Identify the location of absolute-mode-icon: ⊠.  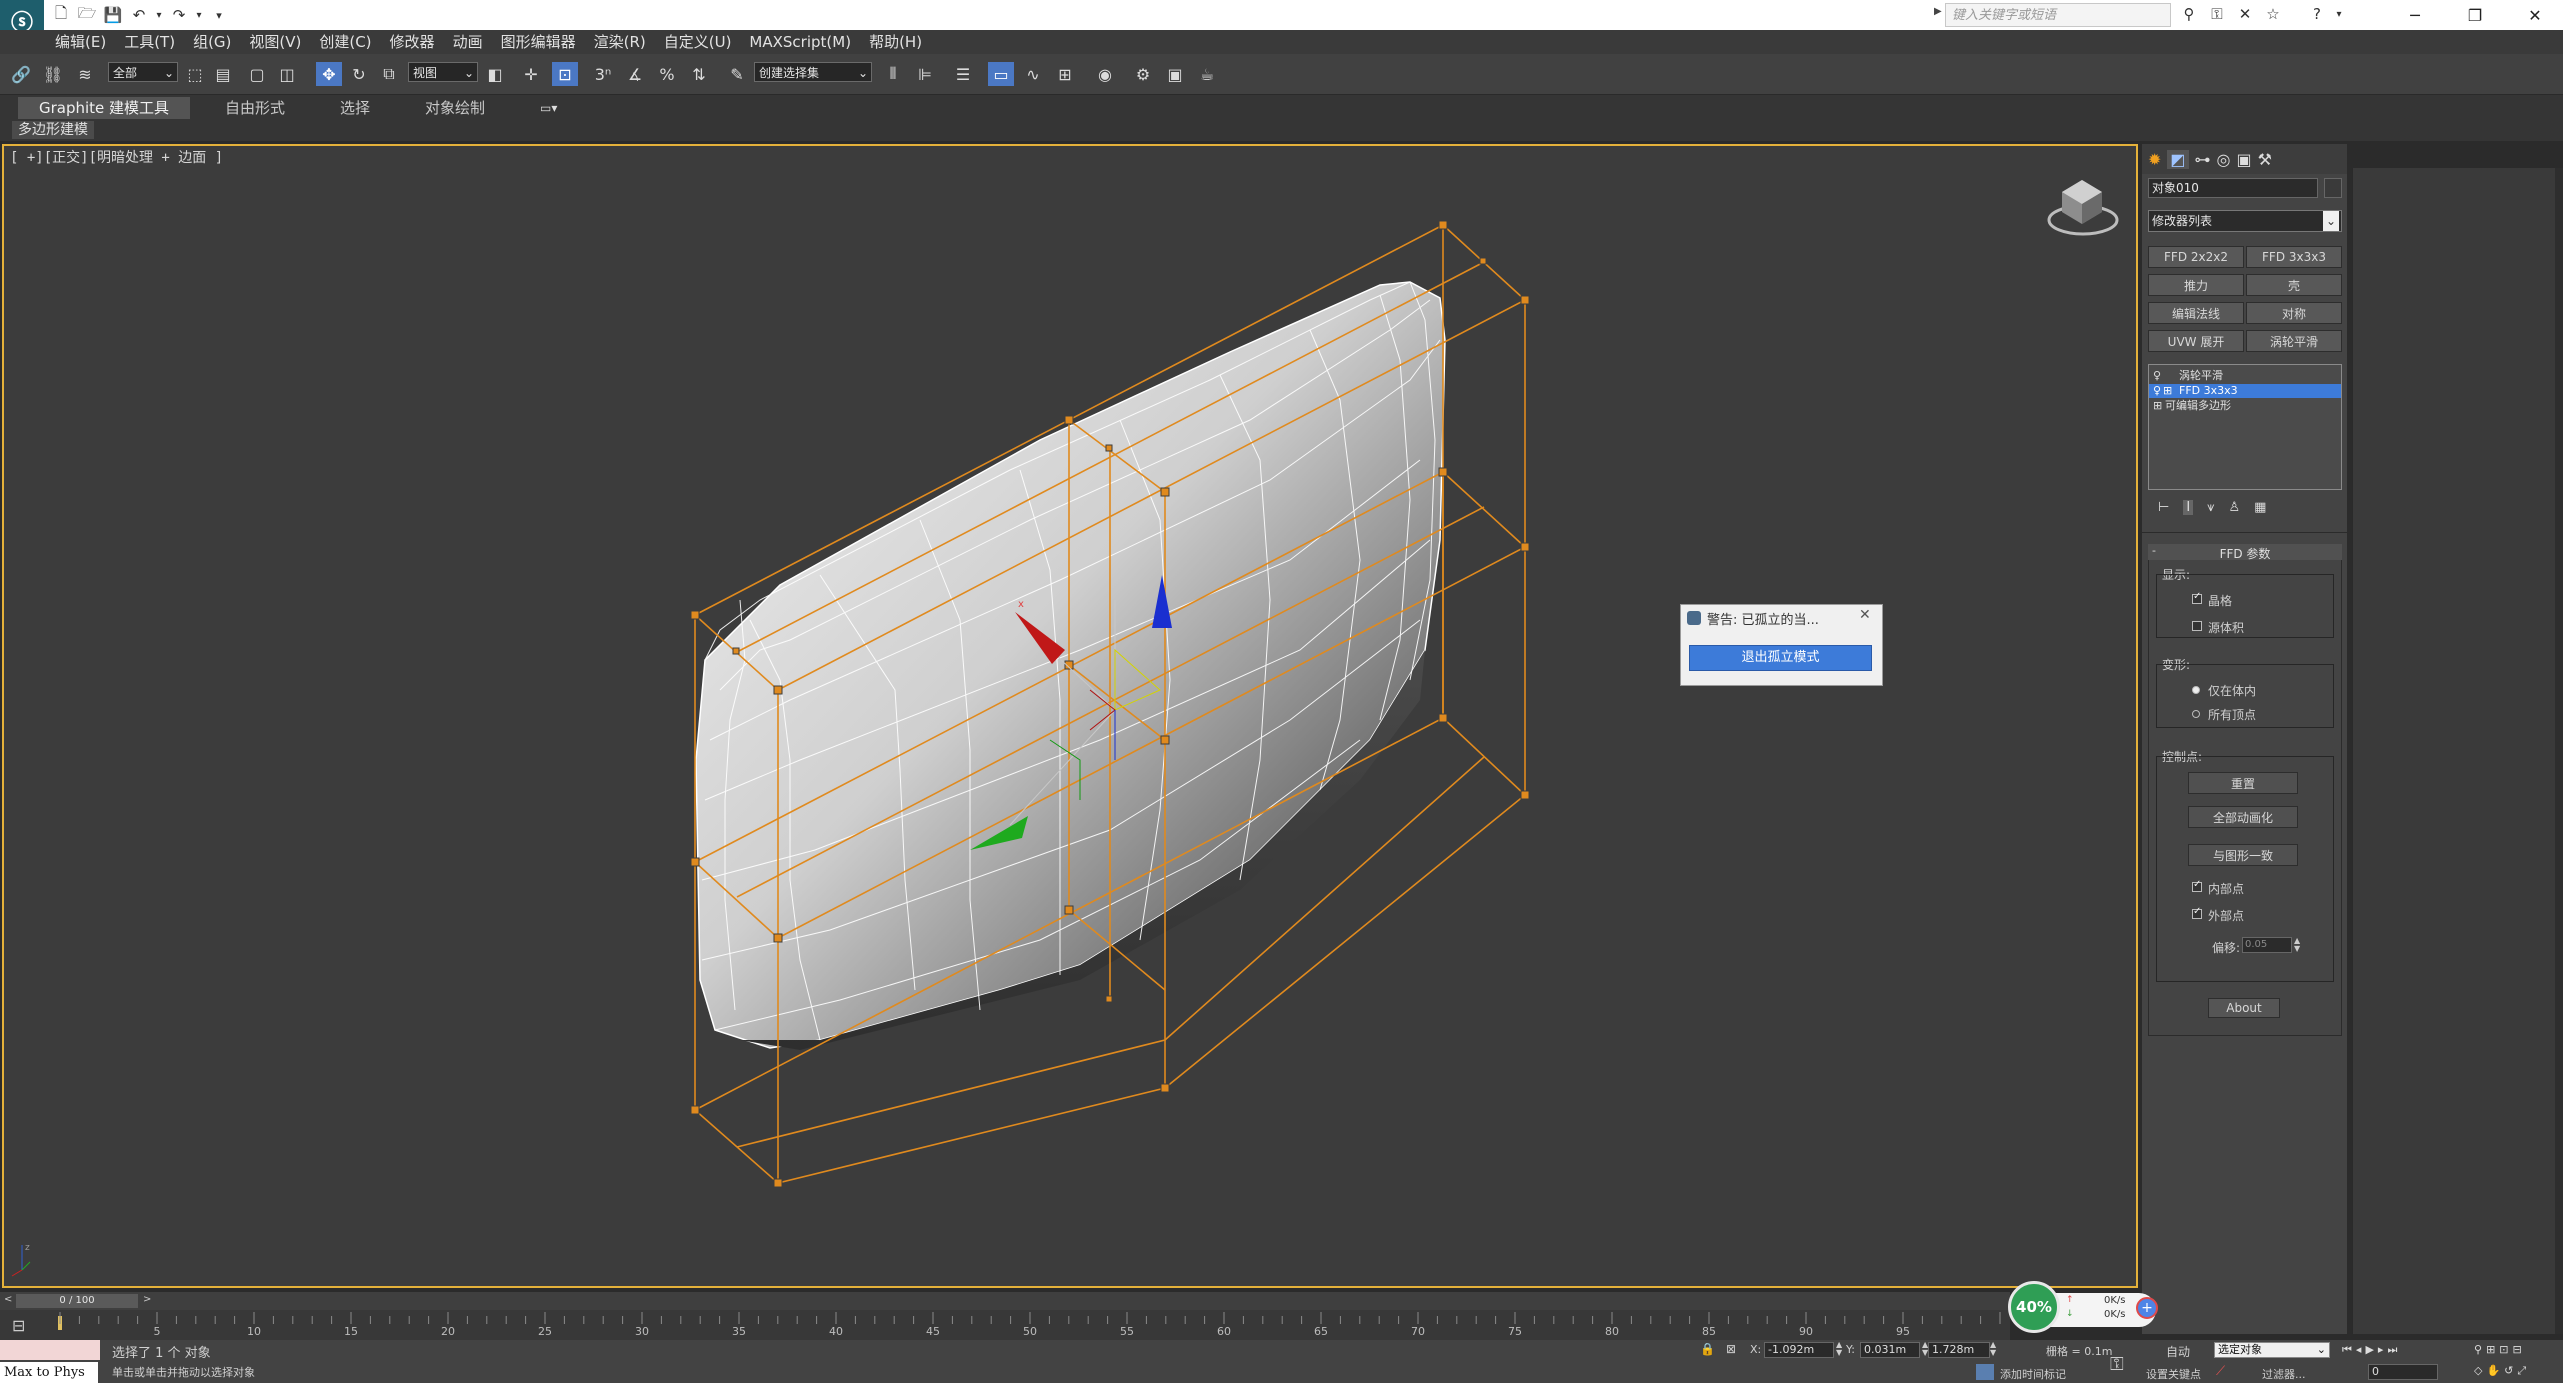
(1731, 1349).